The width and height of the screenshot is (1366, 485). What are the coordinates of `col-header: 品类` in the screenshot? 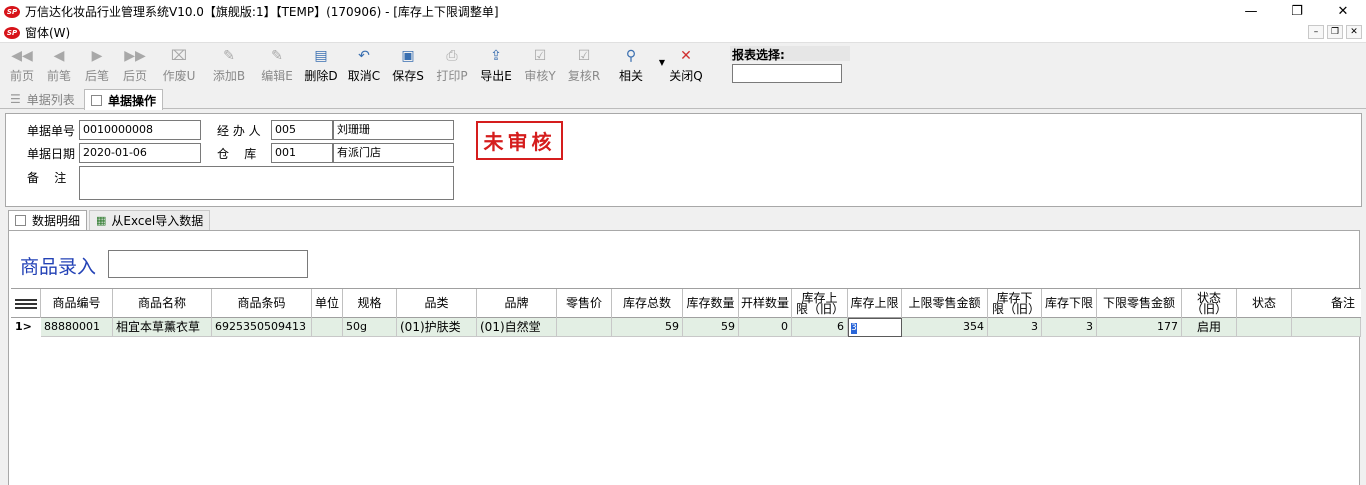 It's located at (437, 303).